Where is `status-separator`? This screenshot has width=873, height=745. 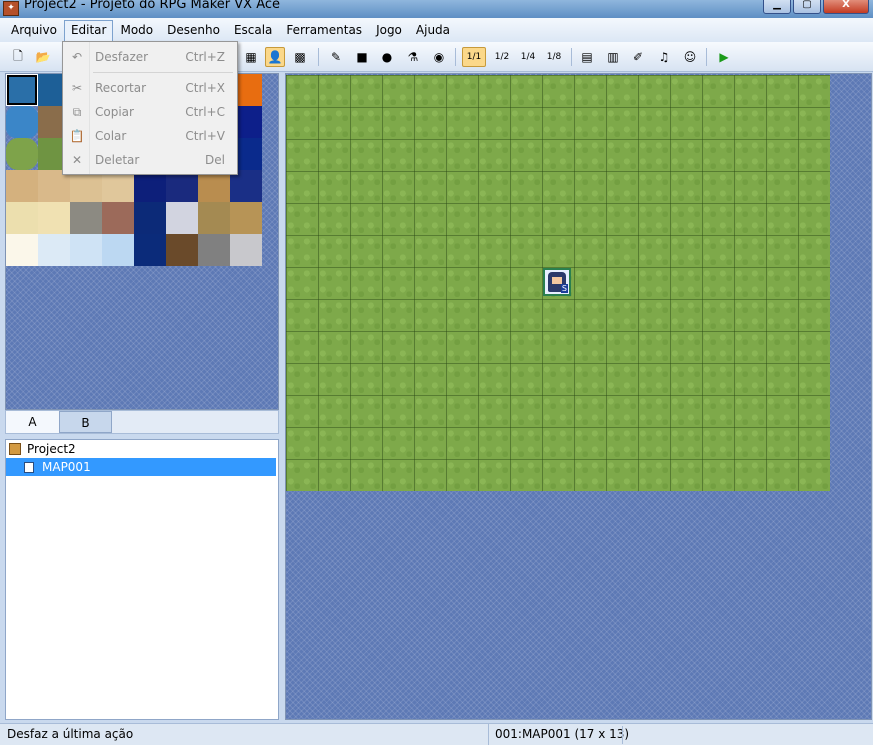 status-separator is located at coordinates (622, 735).